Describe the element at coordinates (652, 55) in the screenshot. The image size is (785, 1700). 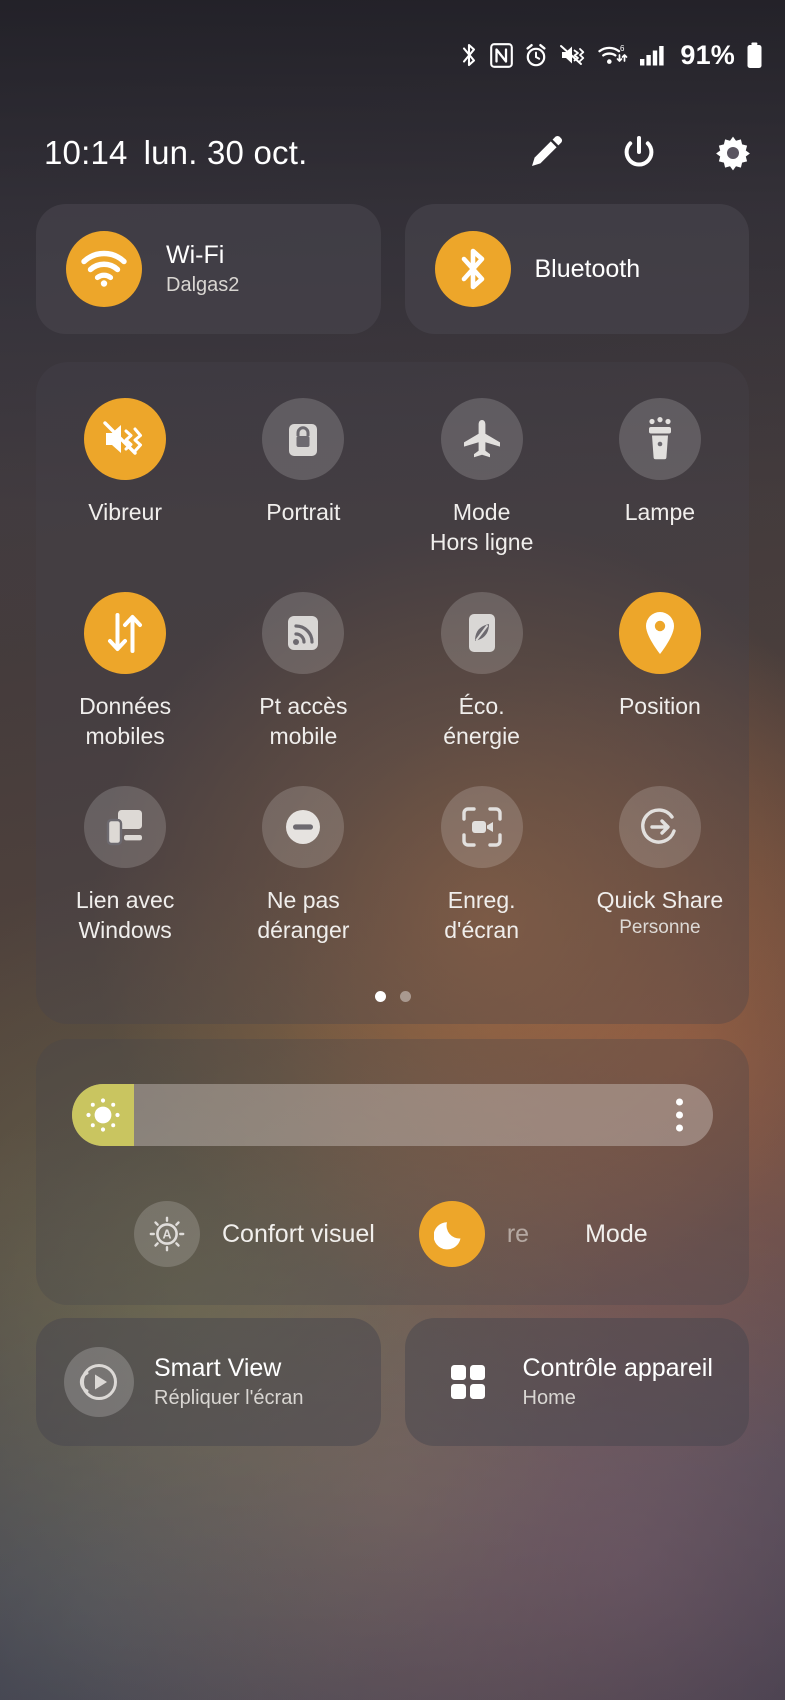
I see `signal-bars-icon` at that location.